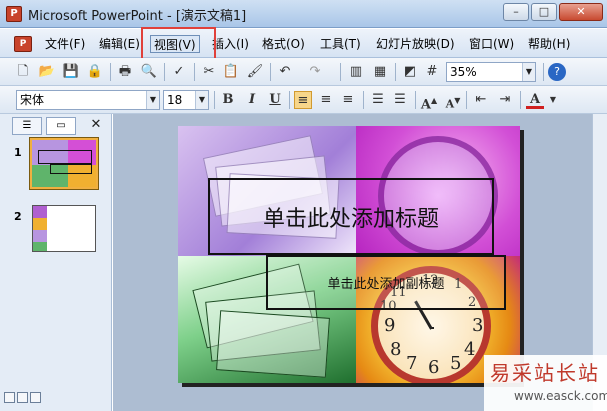 Image resolution: width=607 pixels, height=411 pixels. I want to click on subtitle-placeholder: 单击此处添加副标题, so click(386, 282).